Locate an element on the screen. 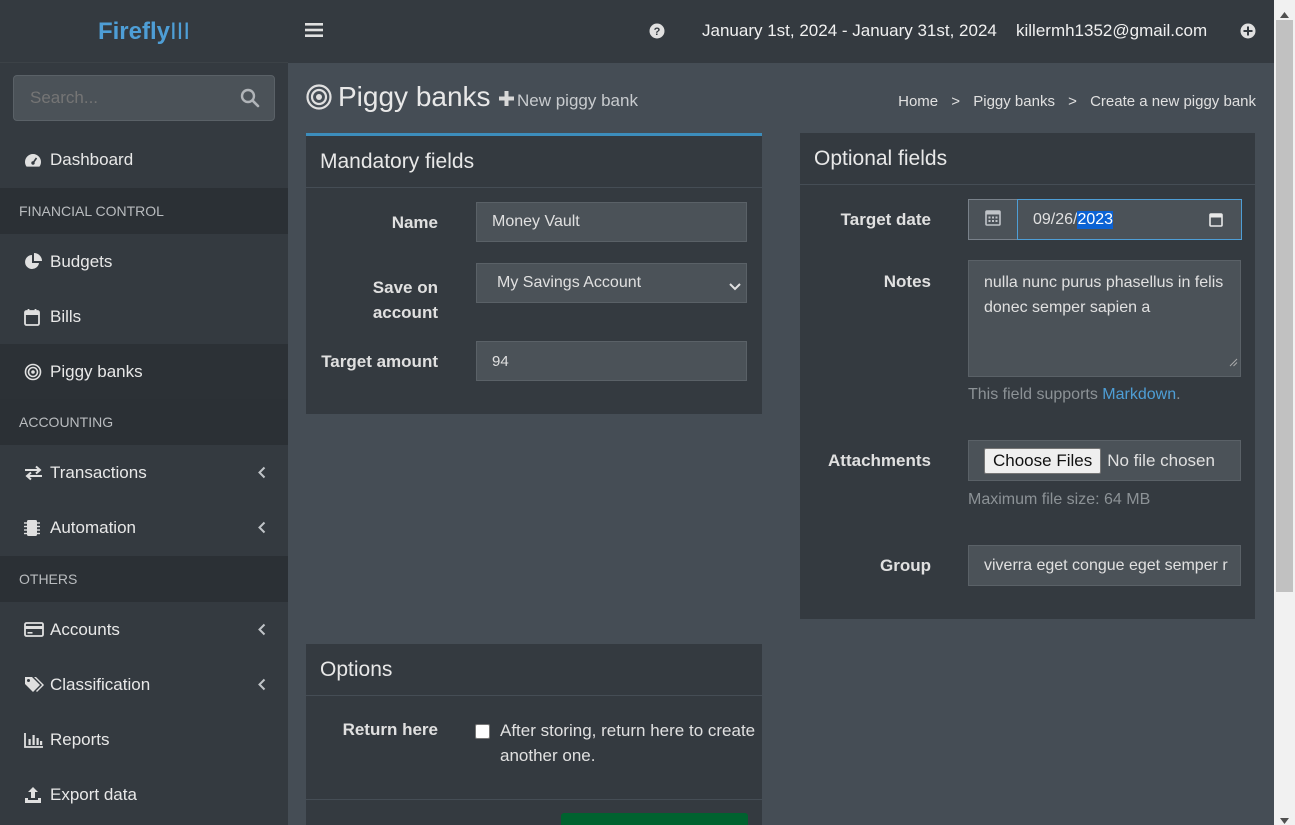  group-label: Group is located at coordinates (905, 565).